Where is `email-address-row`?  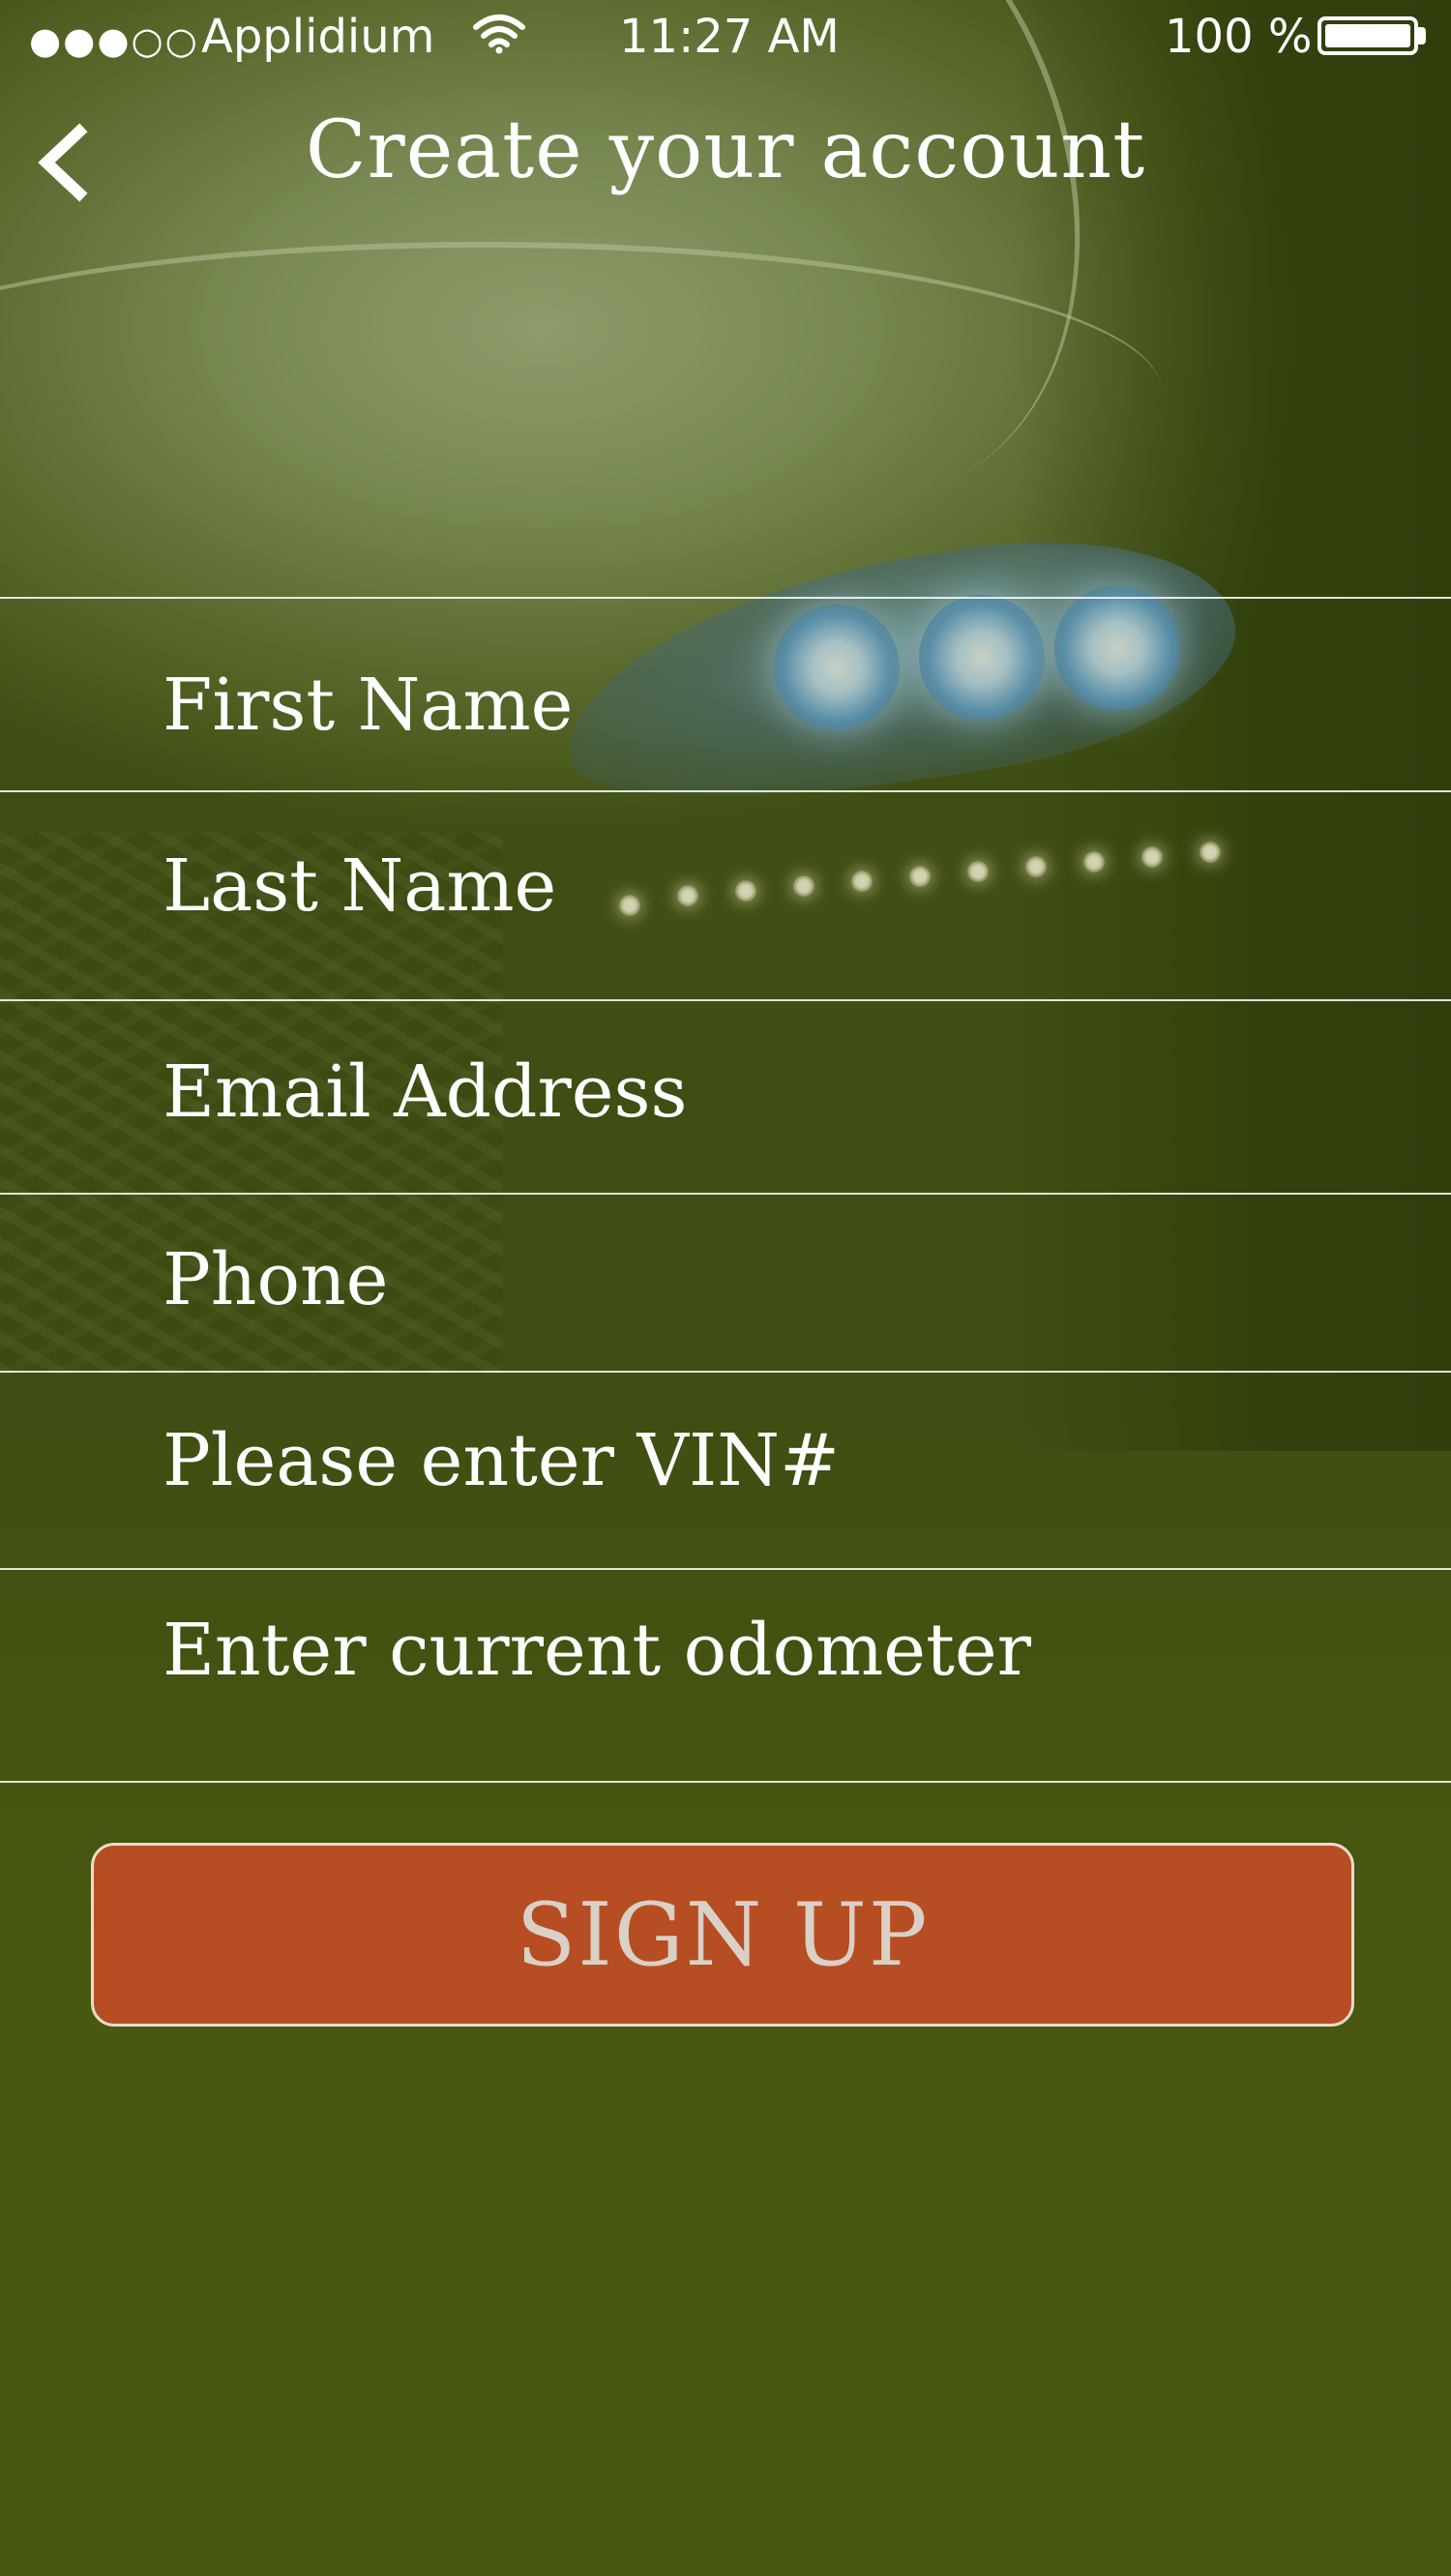
email-address-row is located at coordinates (725, 1096).